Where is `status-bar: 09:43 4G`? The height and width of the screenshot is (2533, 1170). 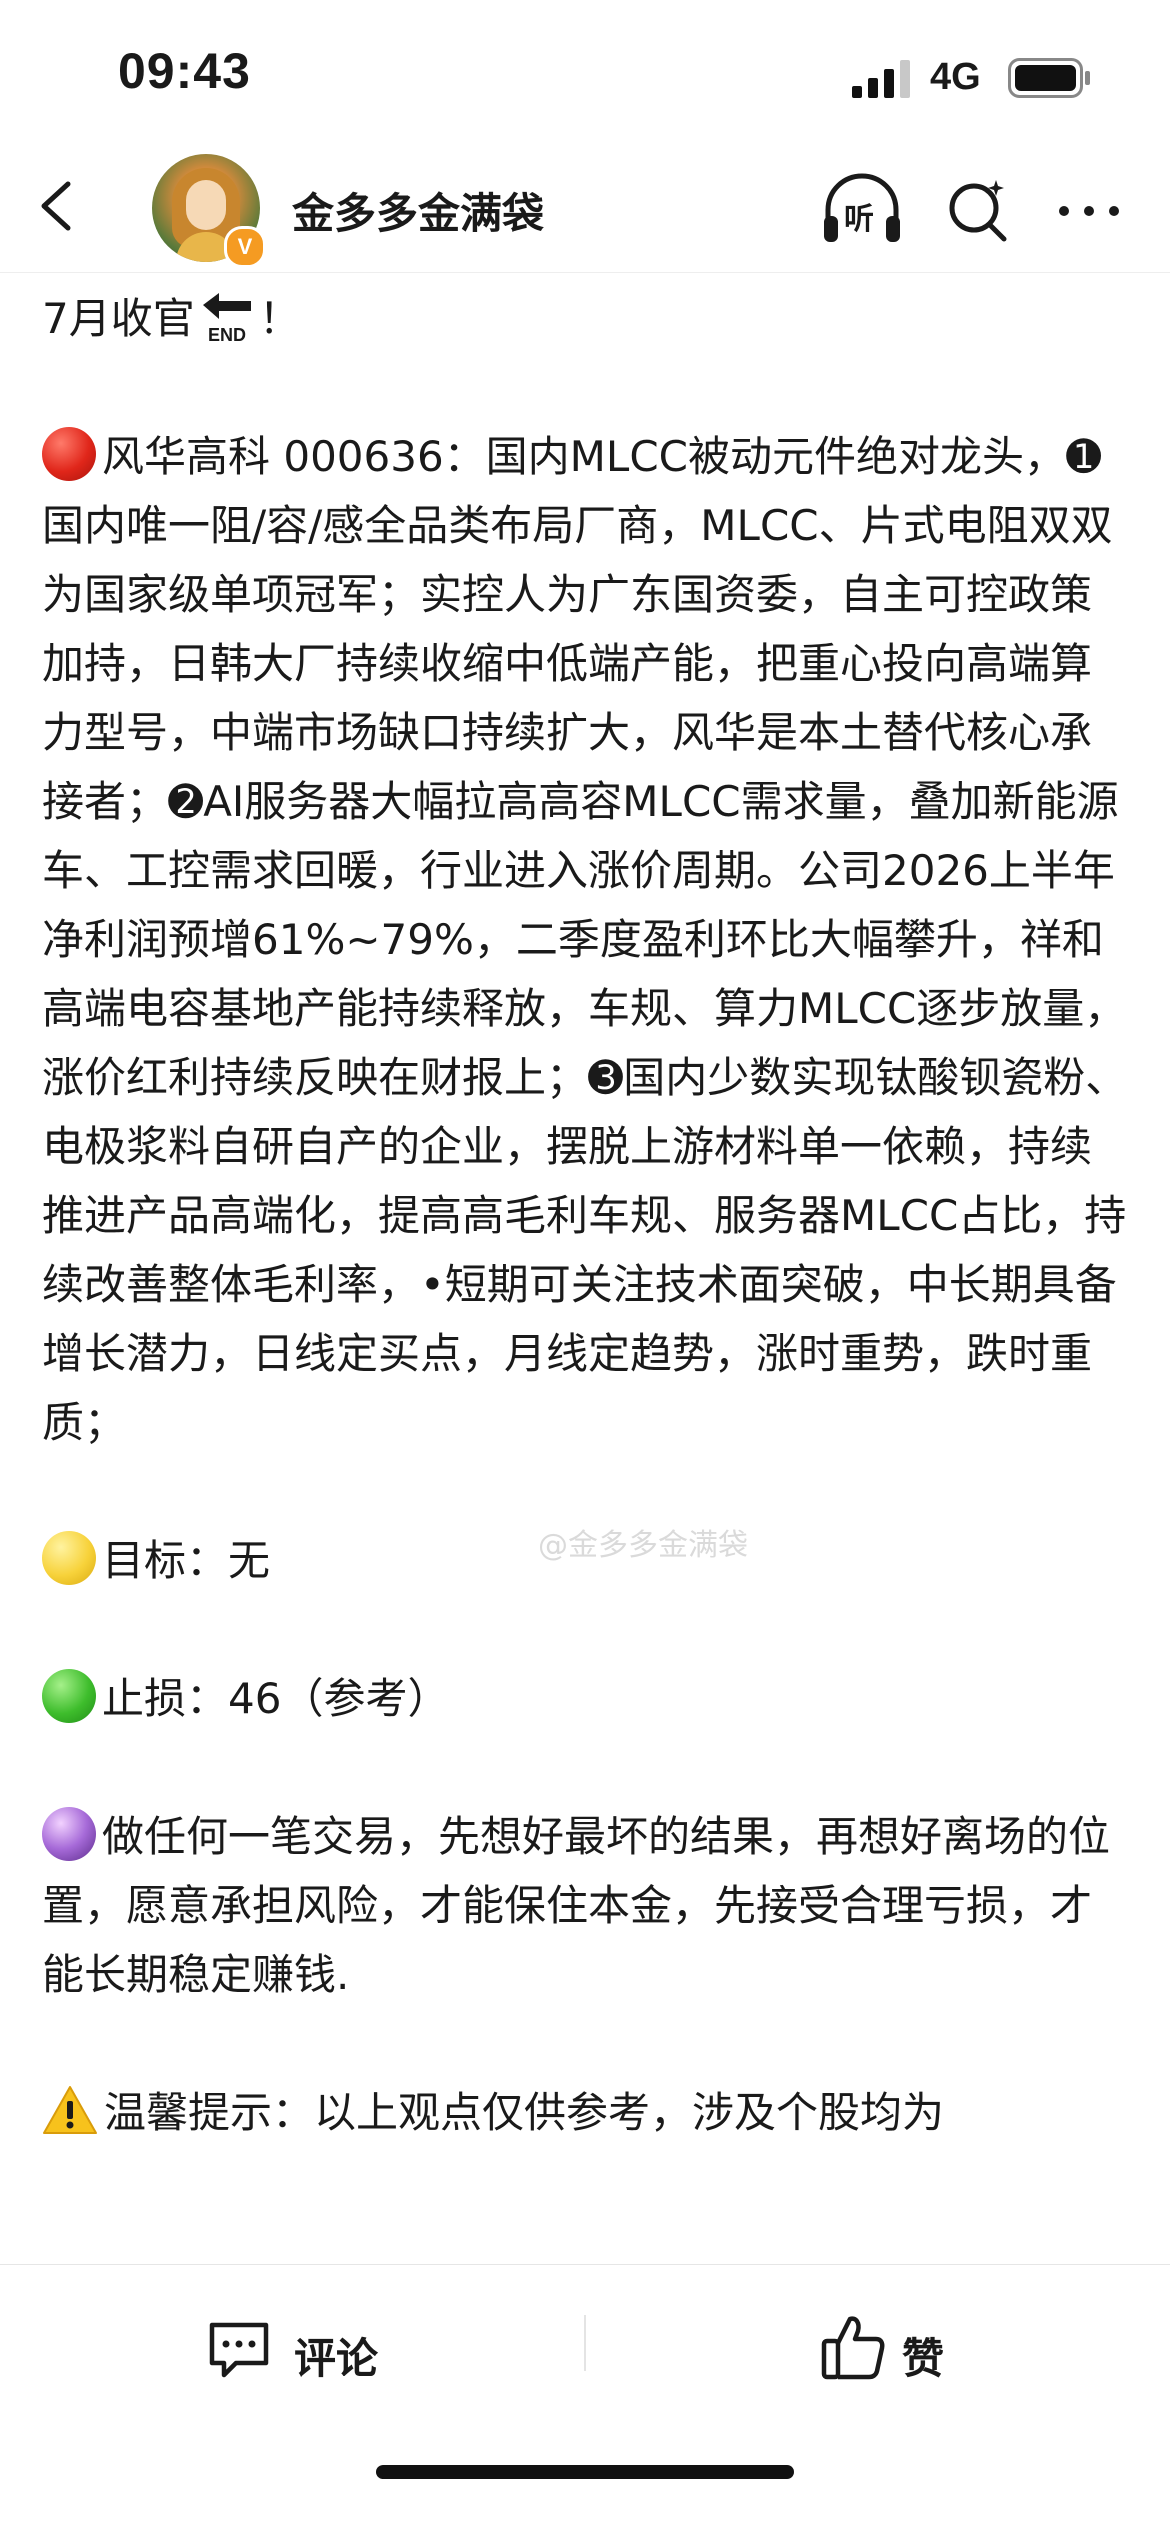
status-bar: 09:43 4G is located at coordinates (585, 75).